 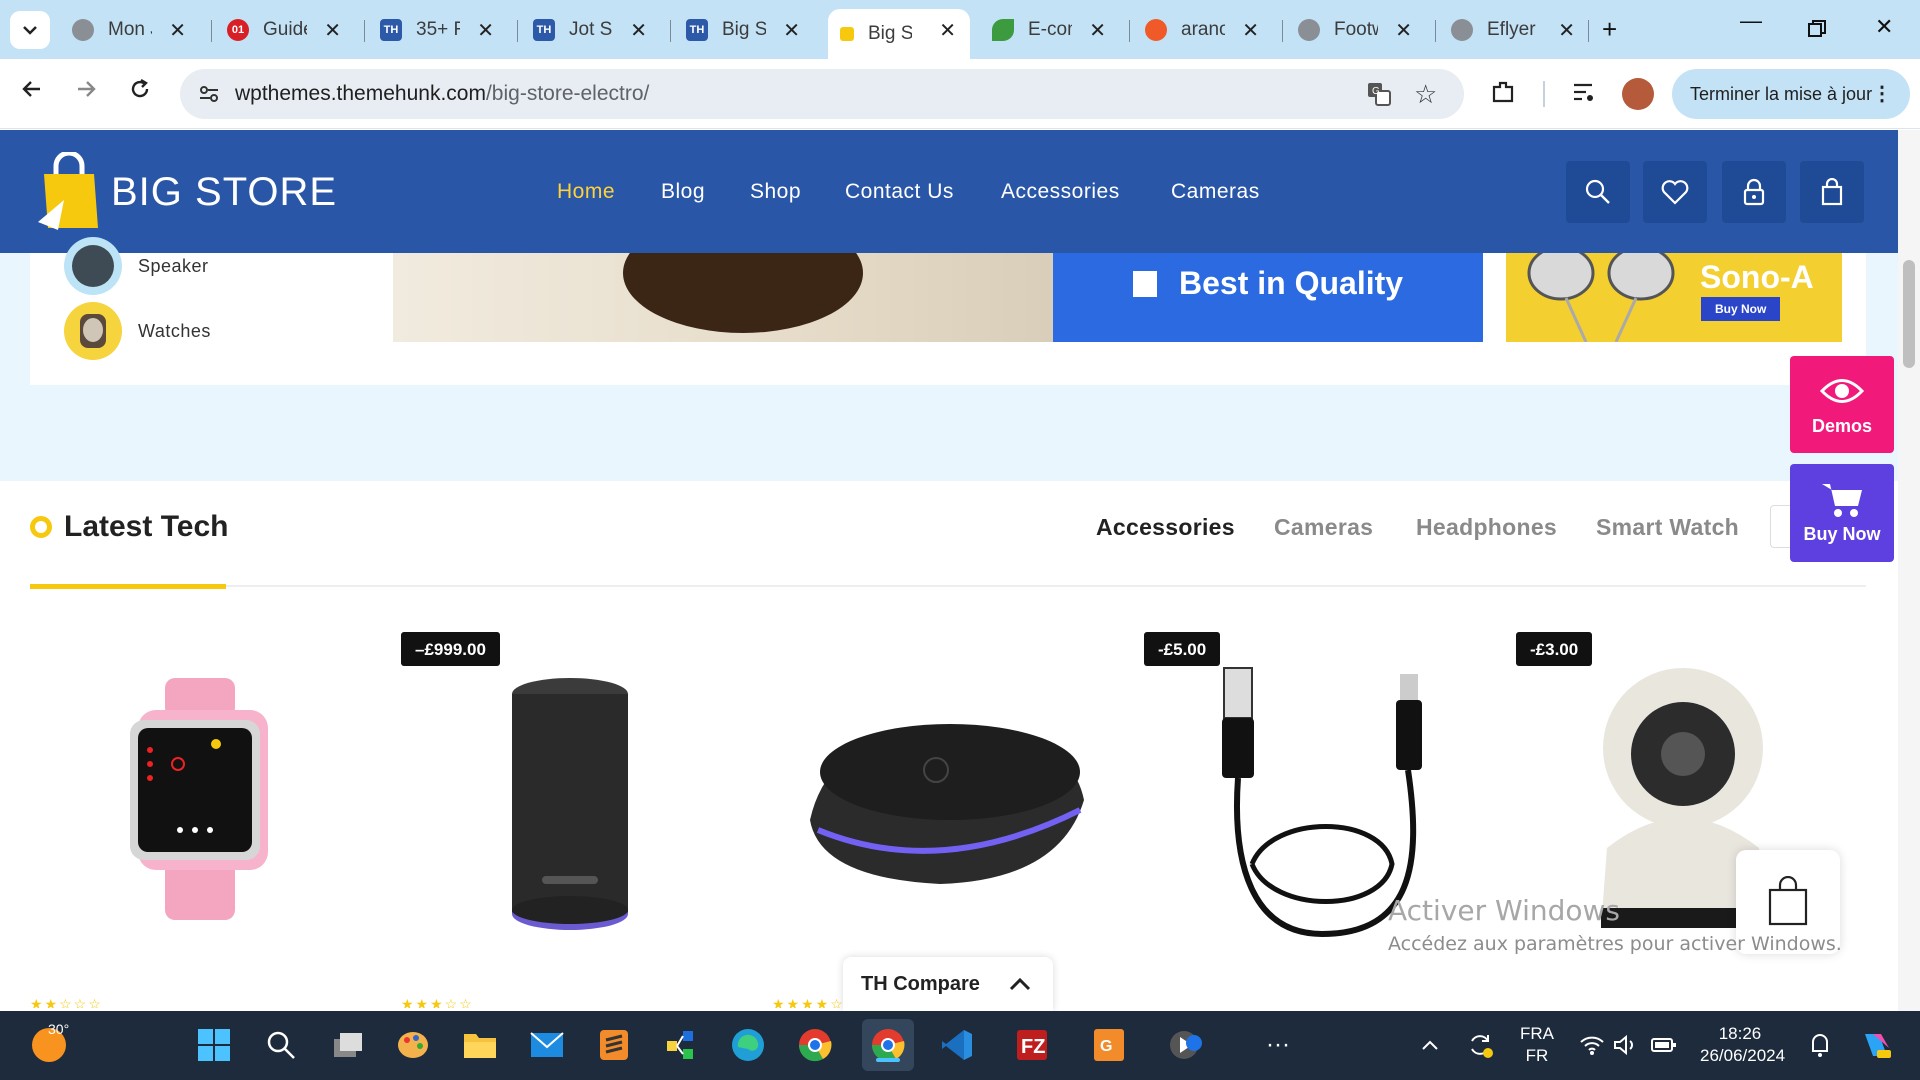 What do you see at coordinates (1626, 1045) in the screenshot?
I see `volume-icon` at bounding box center [1626, 1045].